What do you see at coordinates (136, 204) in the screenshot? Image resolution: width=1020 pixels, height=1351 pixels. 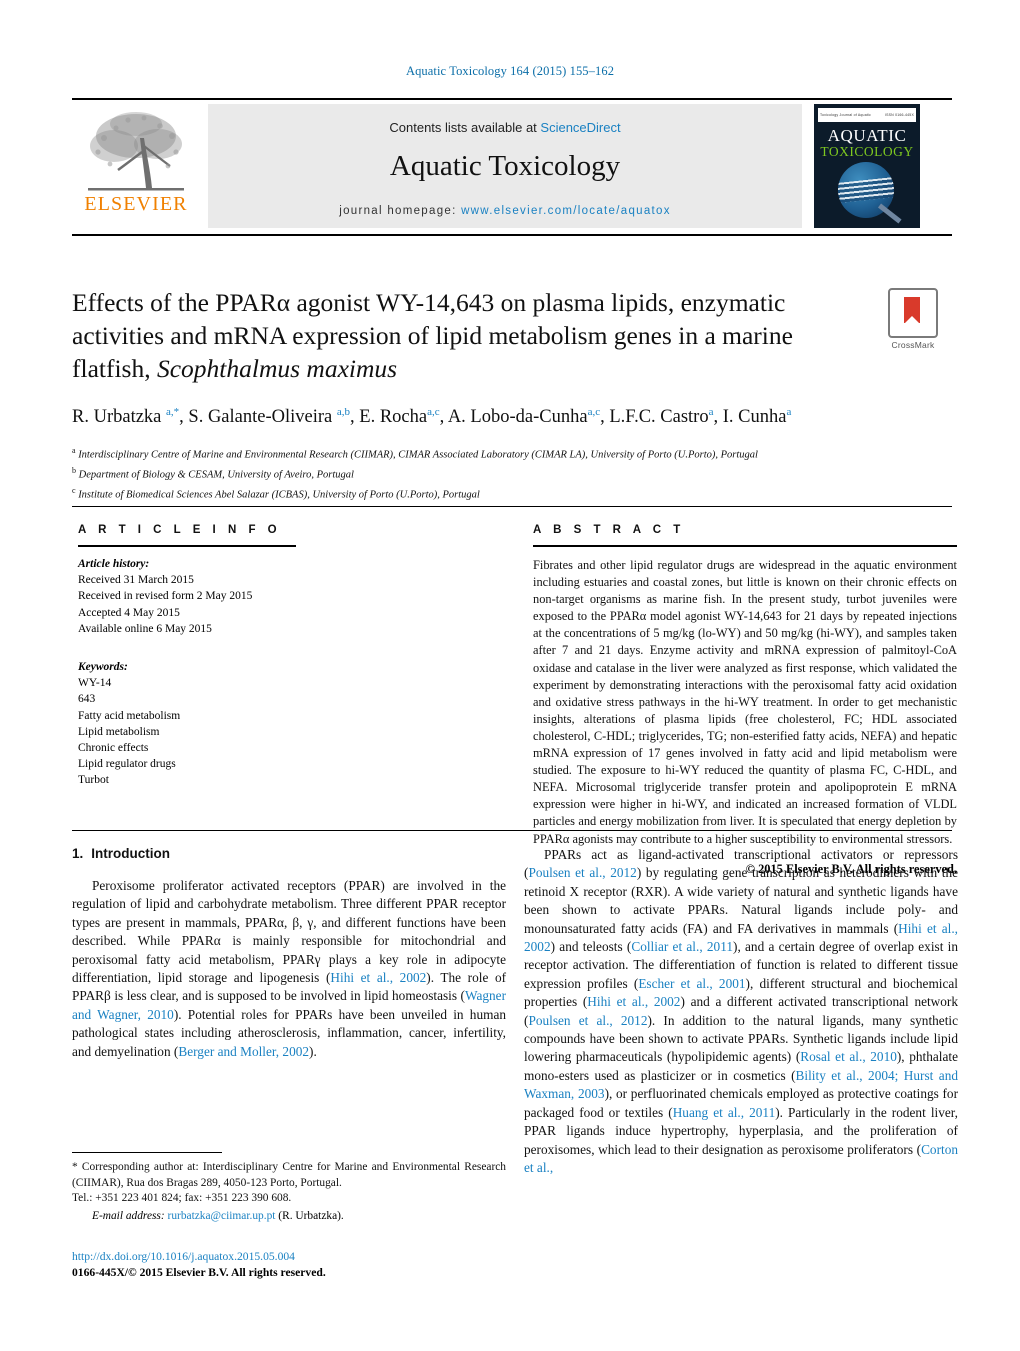 I see `elsevier-wordmark: ELSEVIER` at bounding box center [136, 204].